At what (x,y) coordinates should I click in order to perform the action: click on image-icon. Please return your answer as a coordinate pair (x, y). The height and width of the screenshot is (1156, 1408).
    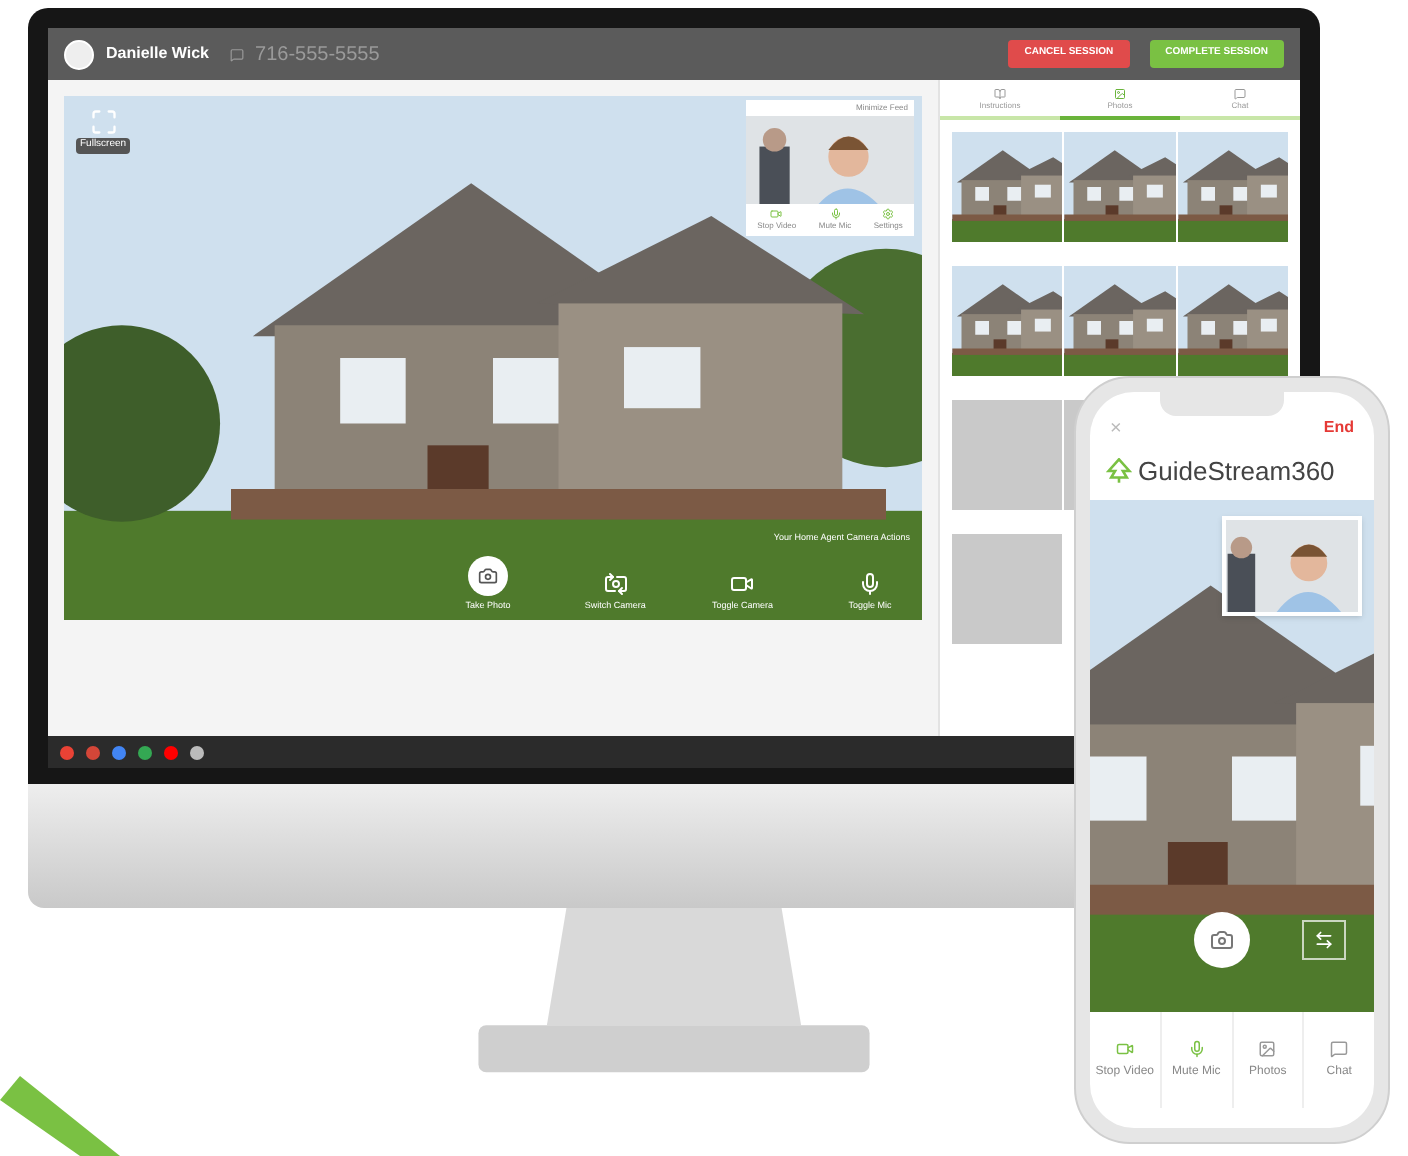
    Looking at the image, I should click on (1267, 1048).